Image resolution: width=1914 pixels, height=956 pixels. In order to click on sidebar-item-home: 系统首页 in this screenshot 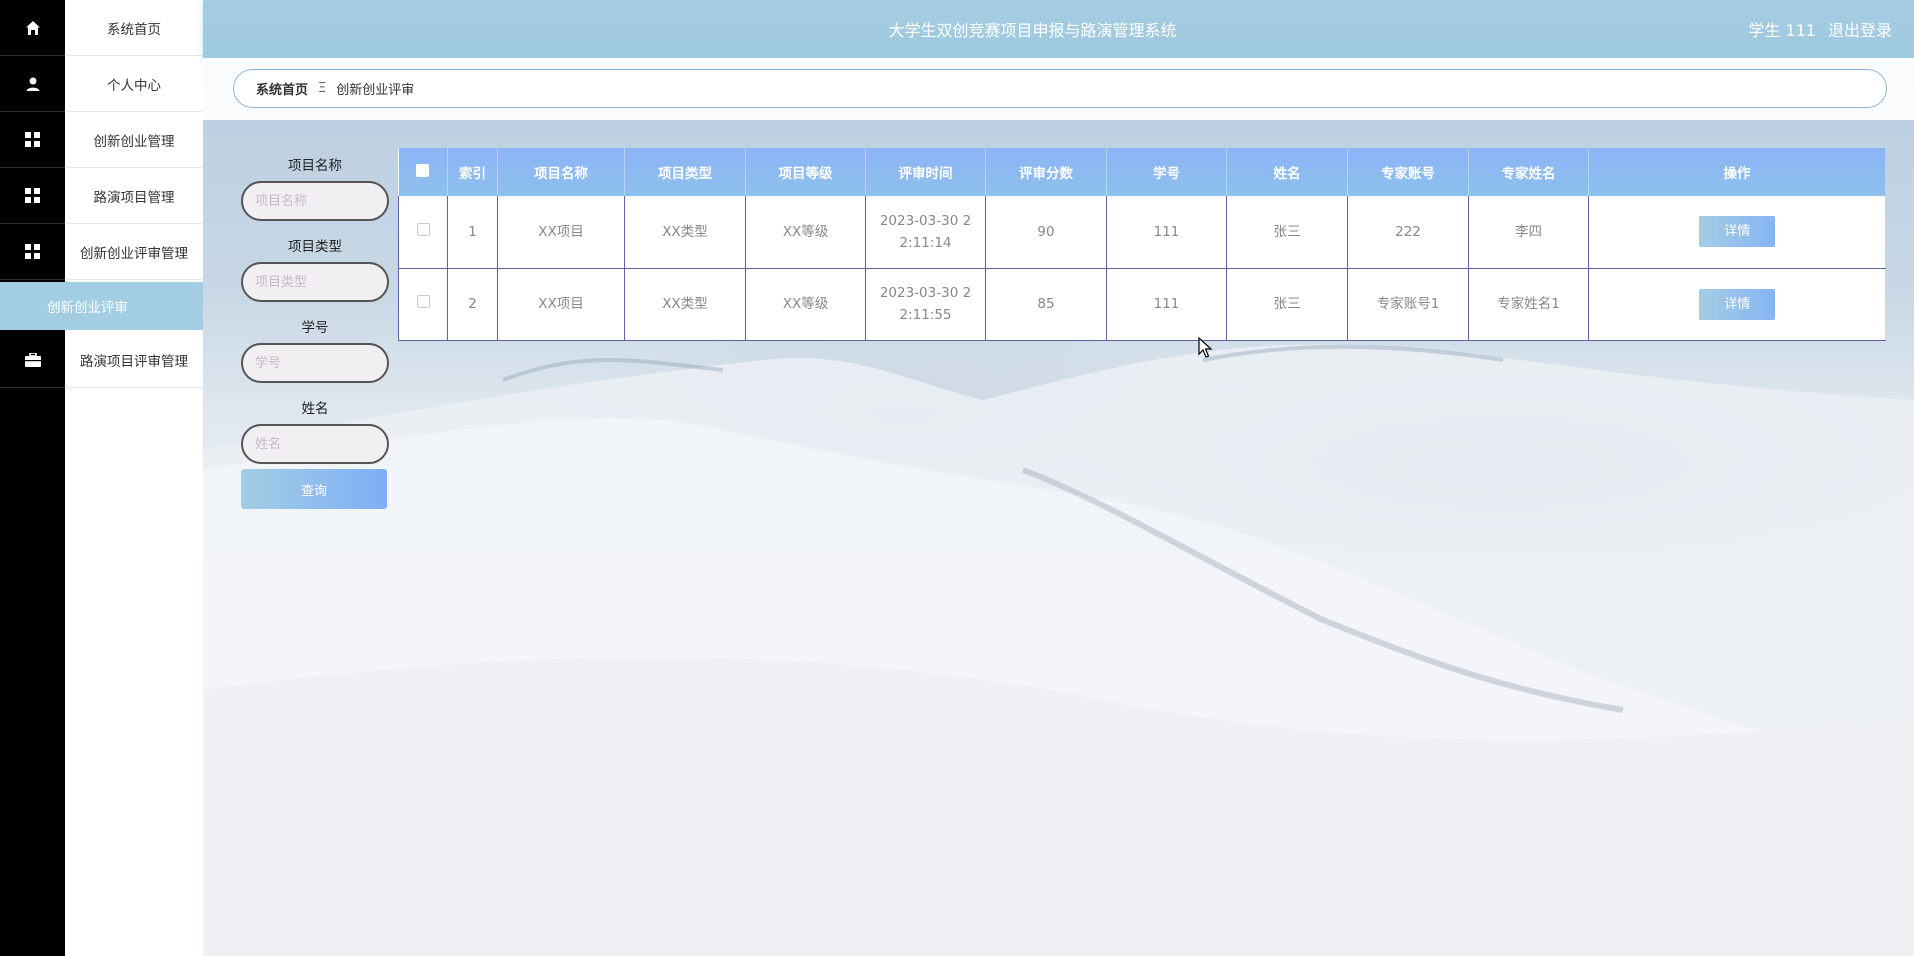, I will do `click(101, 28)`.